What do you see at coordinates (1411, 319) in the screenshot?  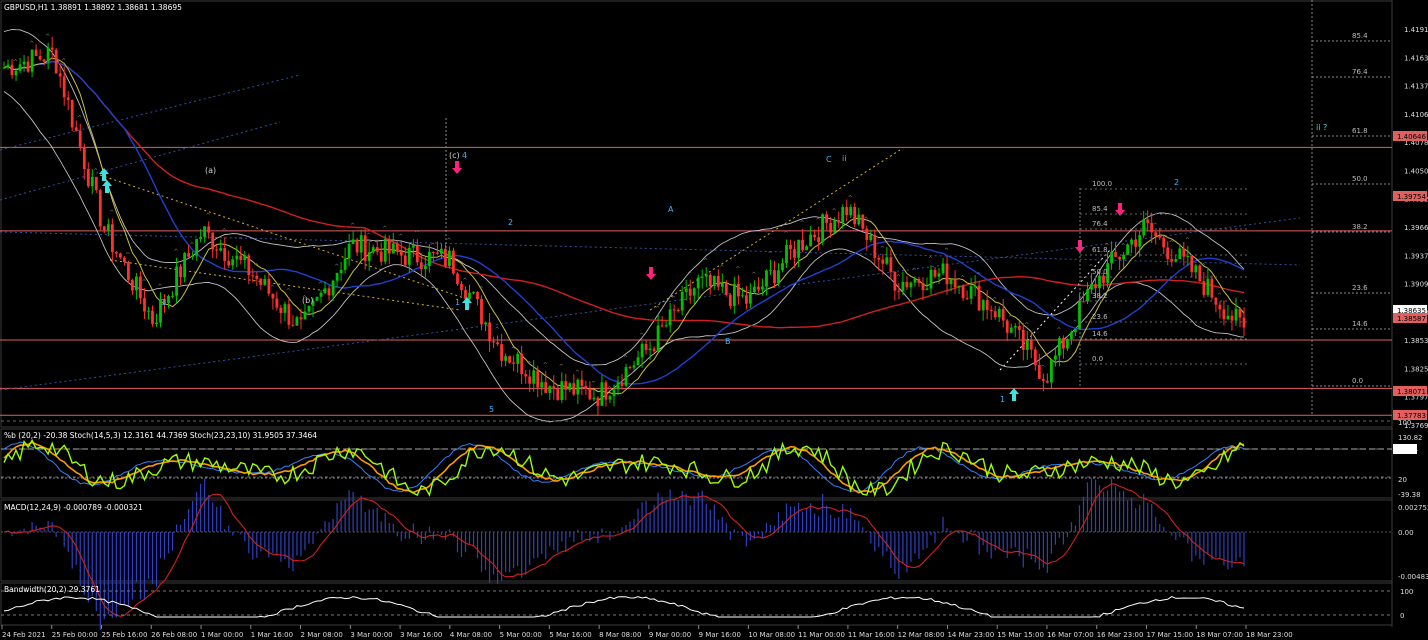 I see `price-tag-label: 1.38587` at bounding box center [1411, 319].